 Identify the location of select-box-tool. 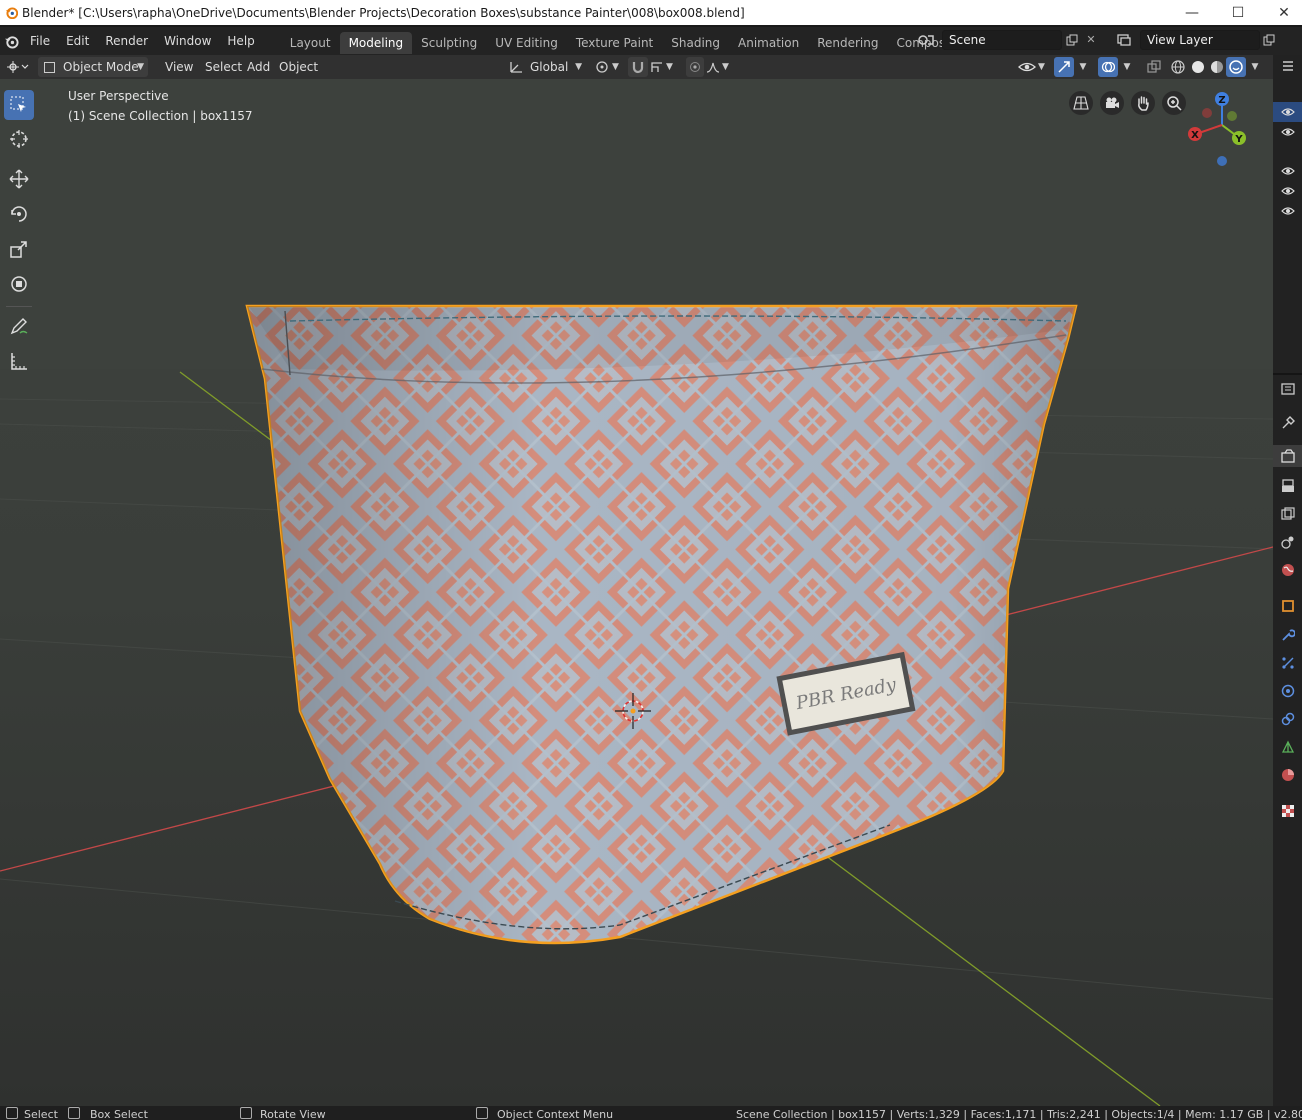
(19, 105).